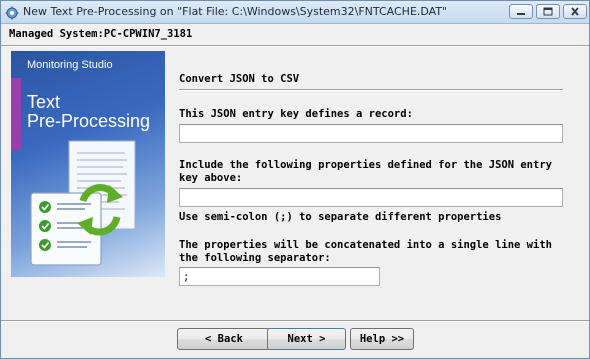 Image resolution: width=590 pixels, height=359 pixels. What do you see at coordinates (371, 90) in the screenshot?
I see `heading-divider` at bounding box center [371, 90].